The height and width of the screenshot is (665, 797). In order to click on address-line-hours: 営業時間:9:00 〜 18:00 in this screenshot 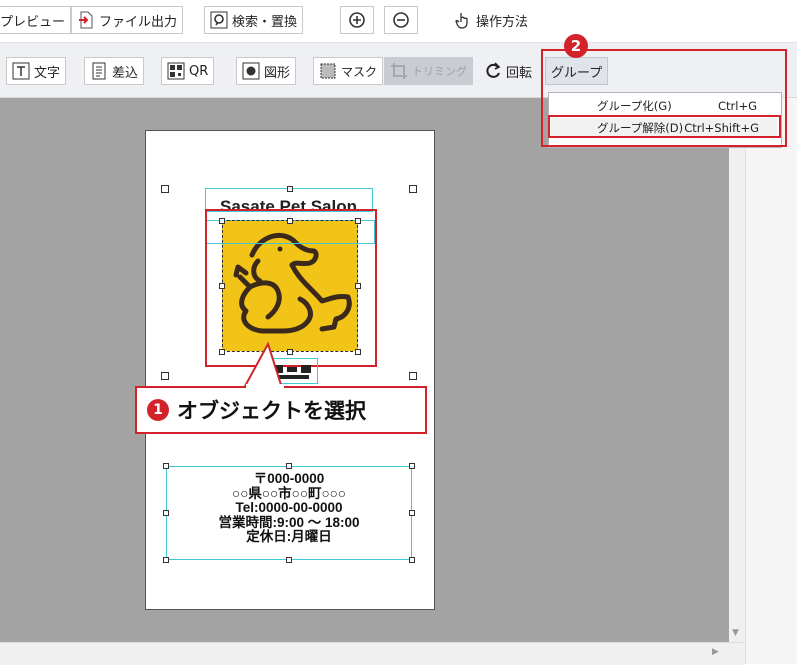, I will do `click(289, 522)`.